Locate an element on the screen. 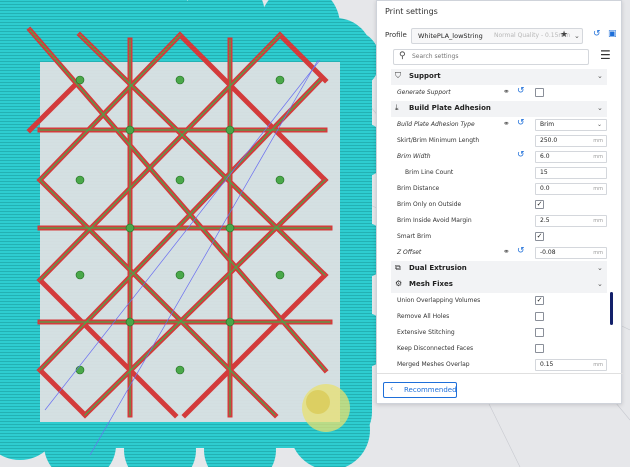  smart-brim-checkbox: ✓ is located at coordinates (539, 236).